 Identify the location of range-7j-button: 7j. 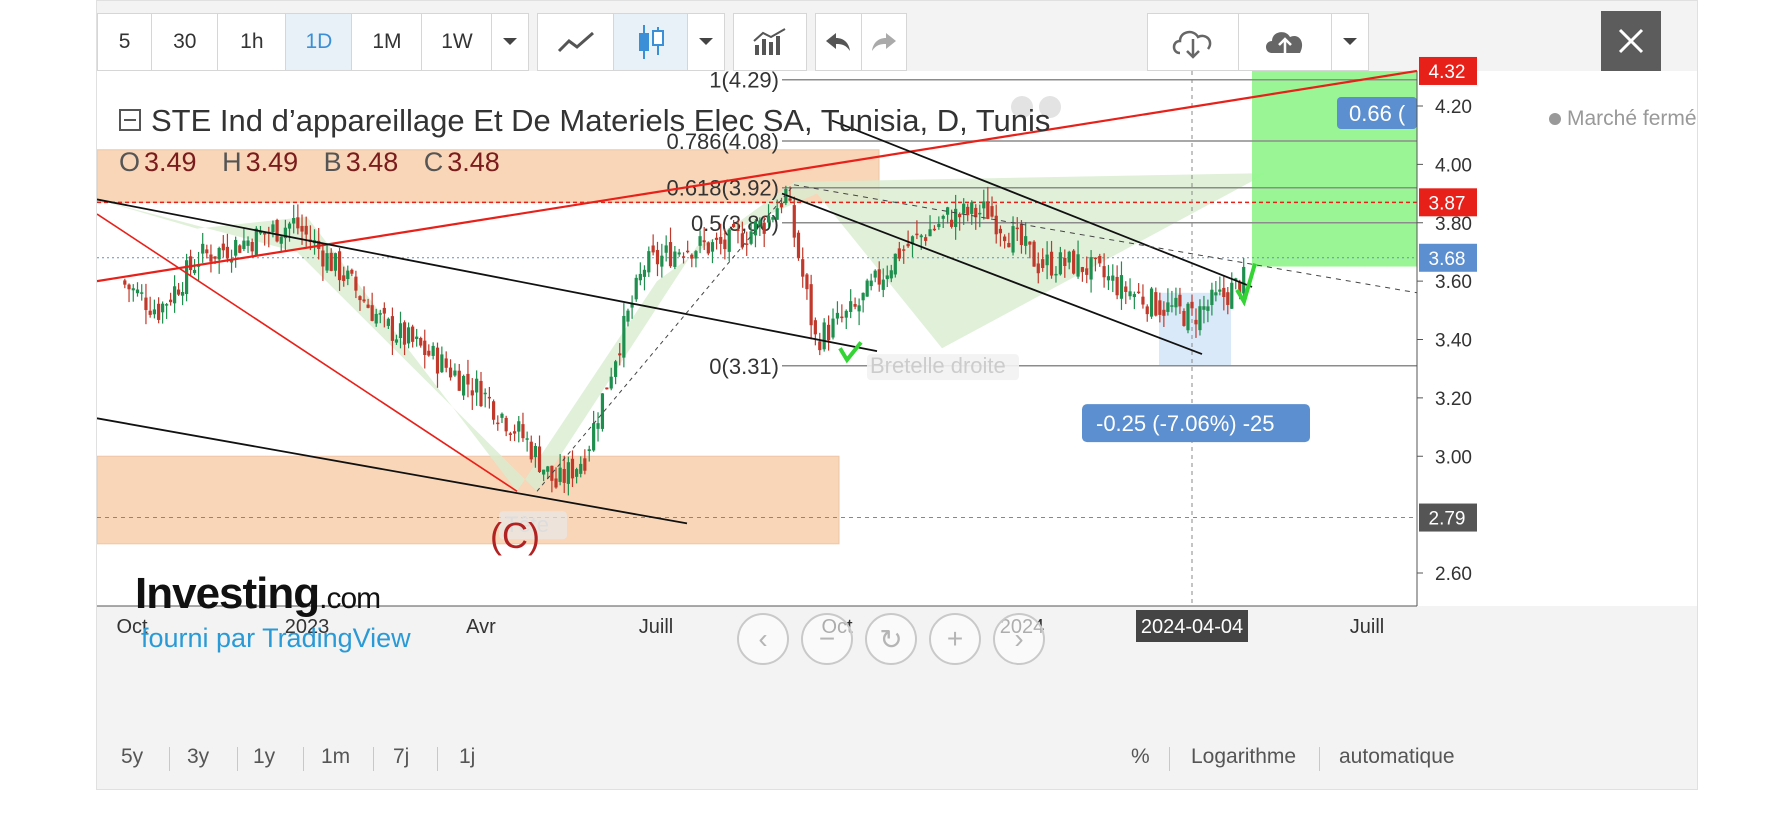
(401, 757).